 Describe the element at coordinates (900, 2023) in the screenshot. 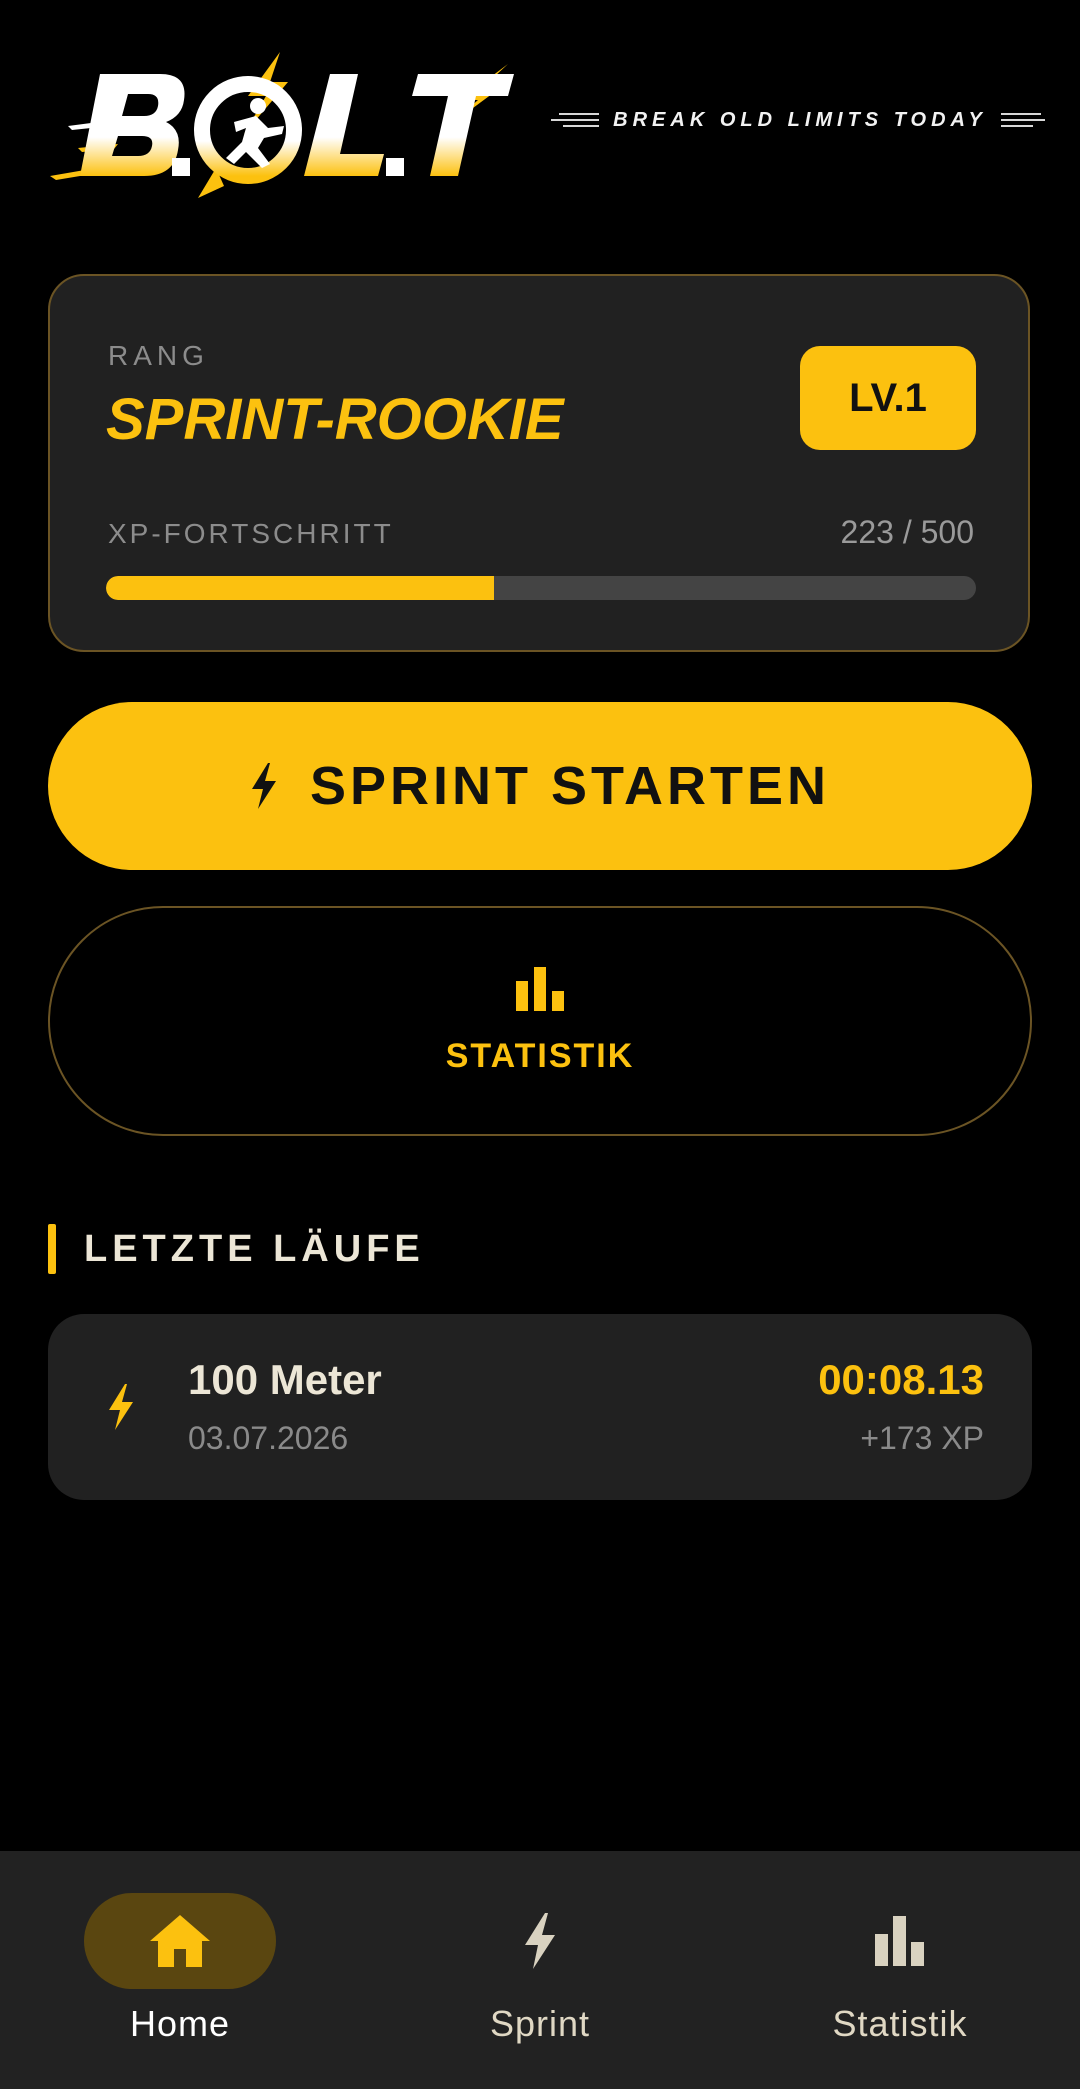

I see `nav-statistics-label: Statistik` at that location.